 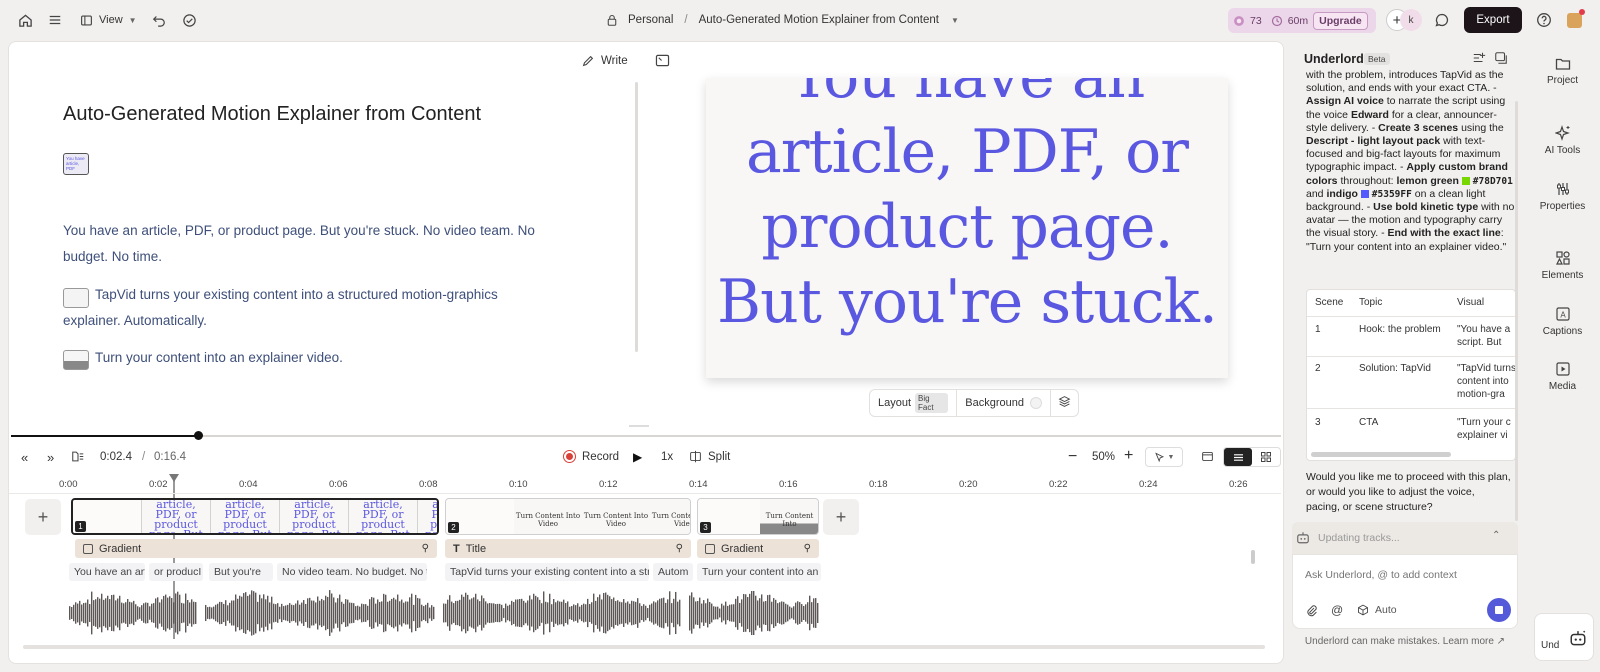 I want to click on help-icon, so click(x=1544, y=20).